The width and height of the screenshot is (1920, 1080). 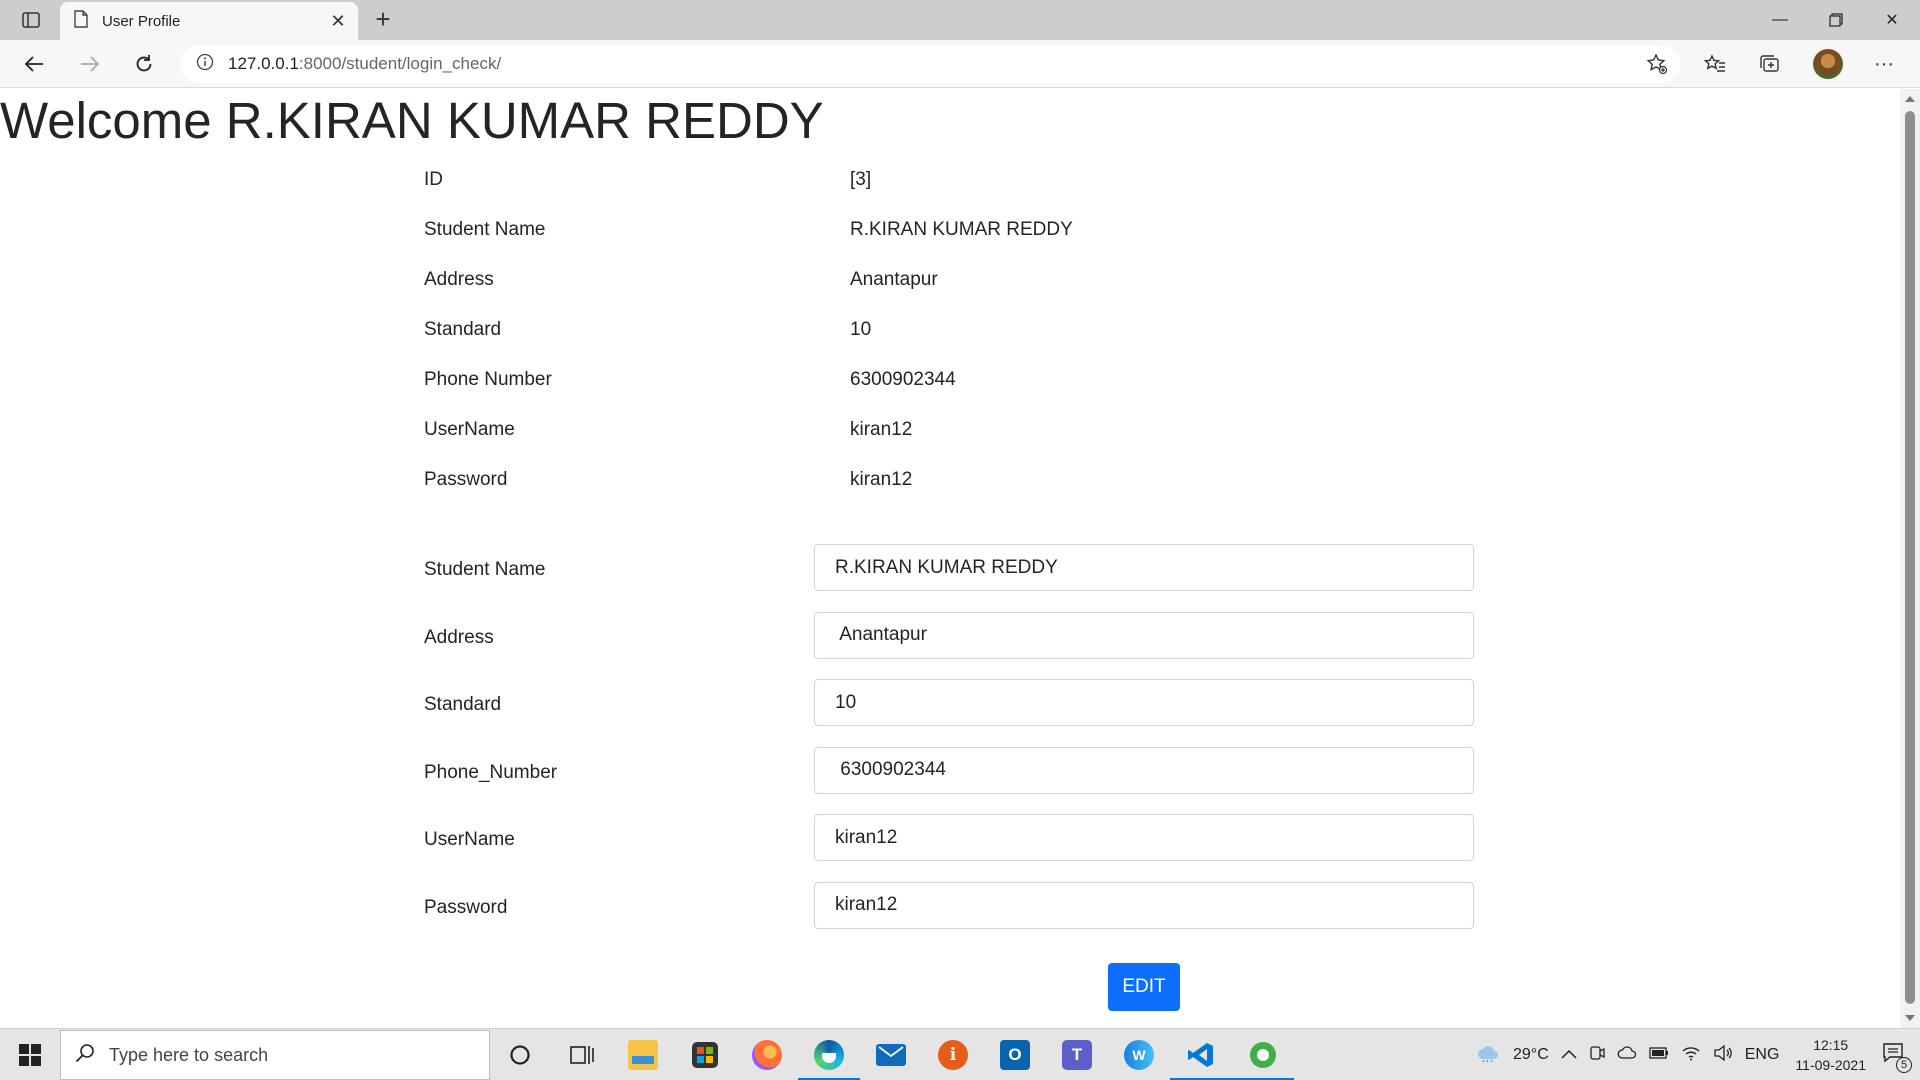 What do you see at coordinates (1144, 987) in the screenshot?
I see `edit-button: EDIT` at bounding box center [1144, 987].